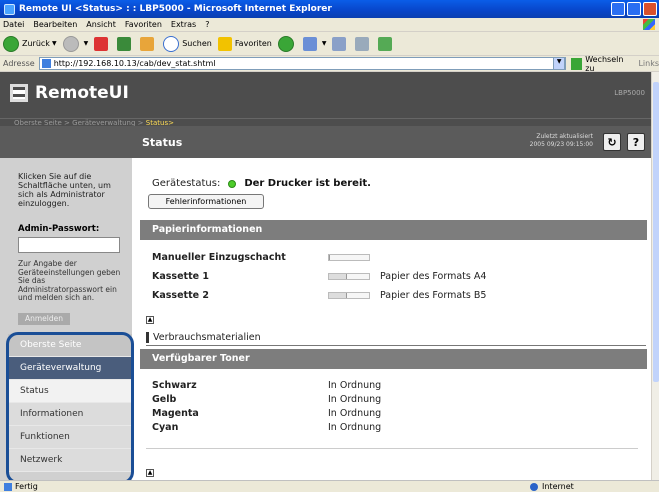 This screenshot has width=659, height=492. I want to click on search-button: Suchen, so click(187, 43).